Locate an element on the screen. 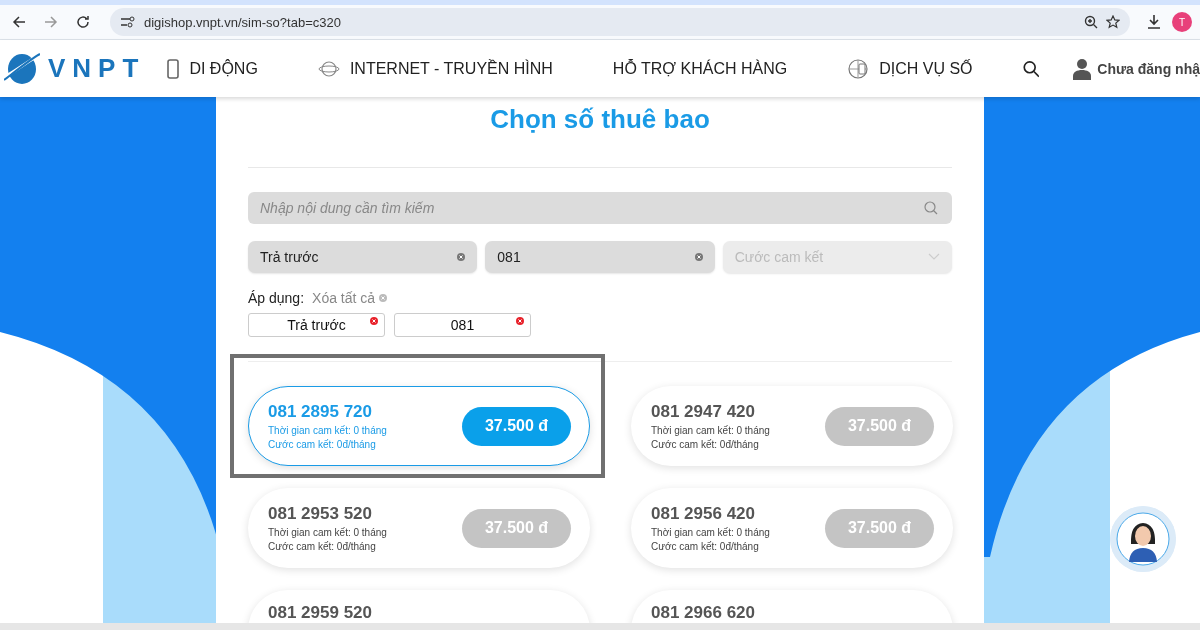 This screenshot has width=1200, height=630. search-icon is located at coordinates (1031, 68).